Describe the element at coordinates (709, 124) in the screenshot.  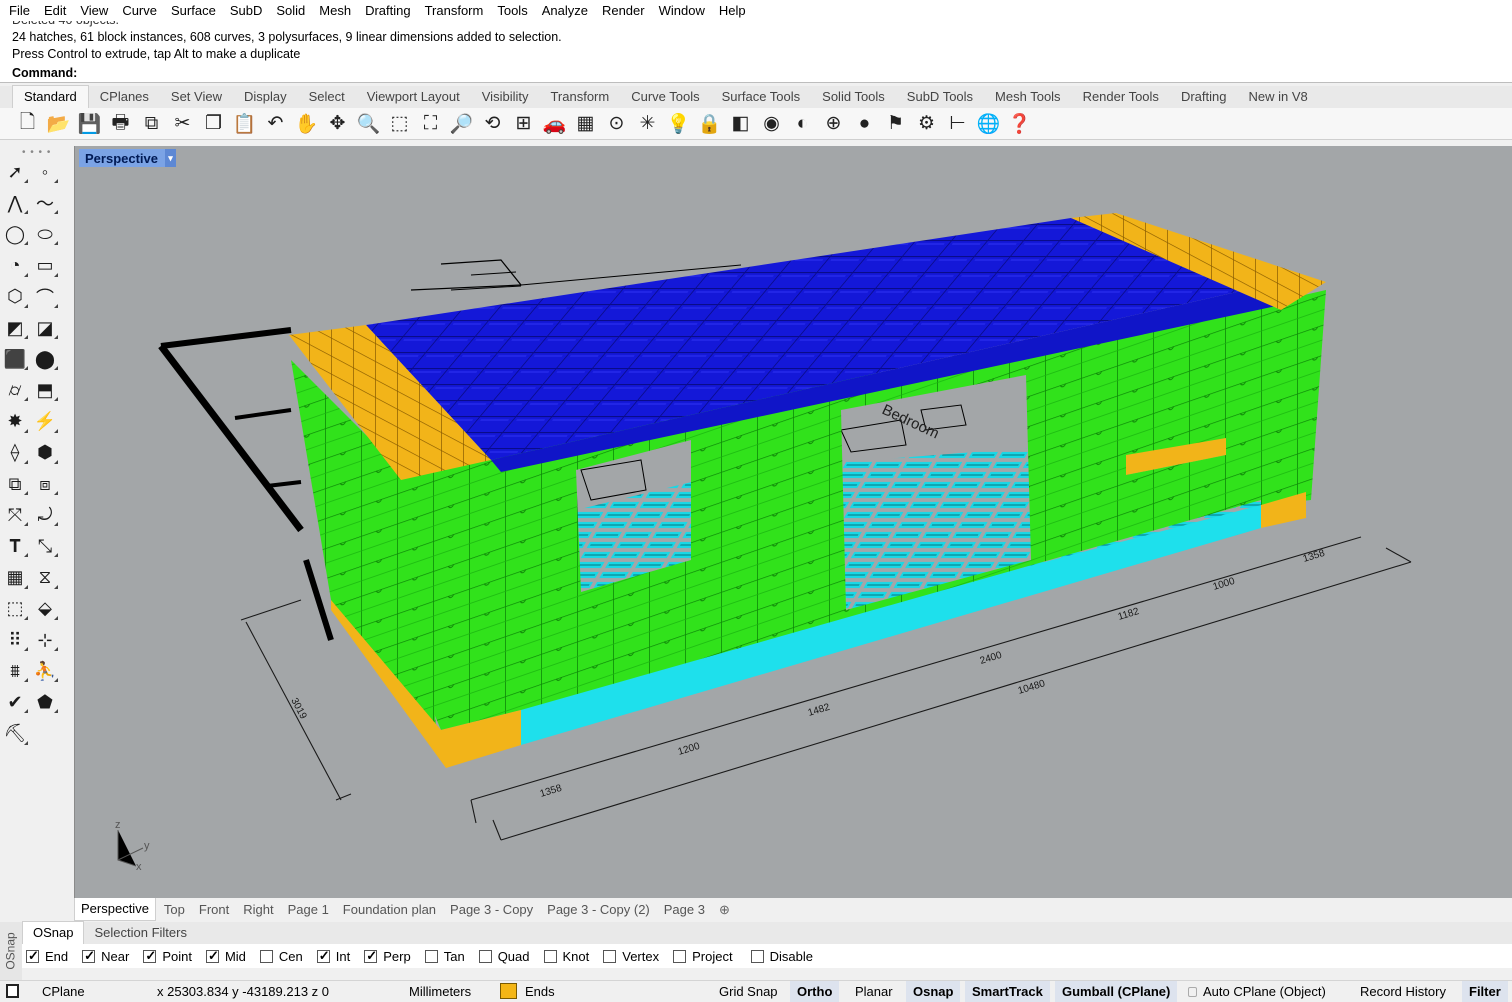
I see `lock-icon: 🔒` at that location.